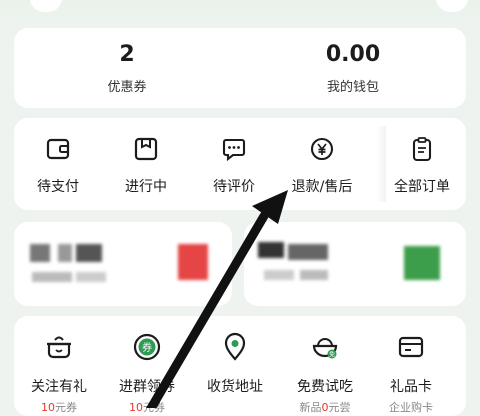 This screenshot has height=416, width=480. What do you see at coordinates (147, 387) in the screenshot?
I see `service-label: 进群领券` at bounding box center [147, 387].